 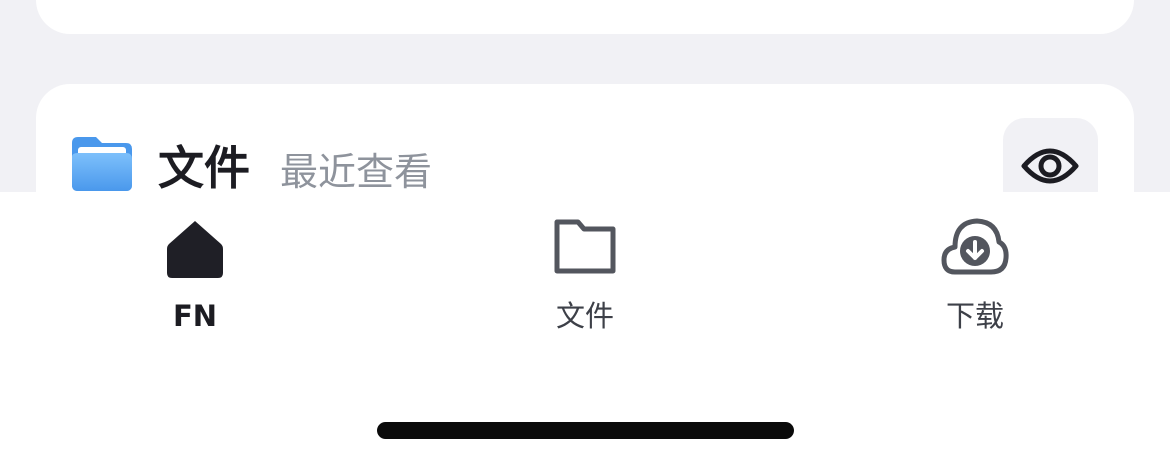 I want to click on tab-download: 下载, so click(x=975, y=267).